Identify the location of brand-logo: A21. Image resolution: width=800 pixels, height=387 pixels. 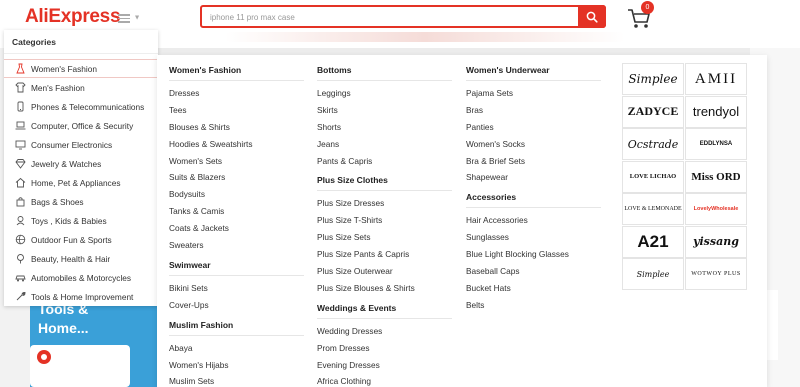
(653, 241).